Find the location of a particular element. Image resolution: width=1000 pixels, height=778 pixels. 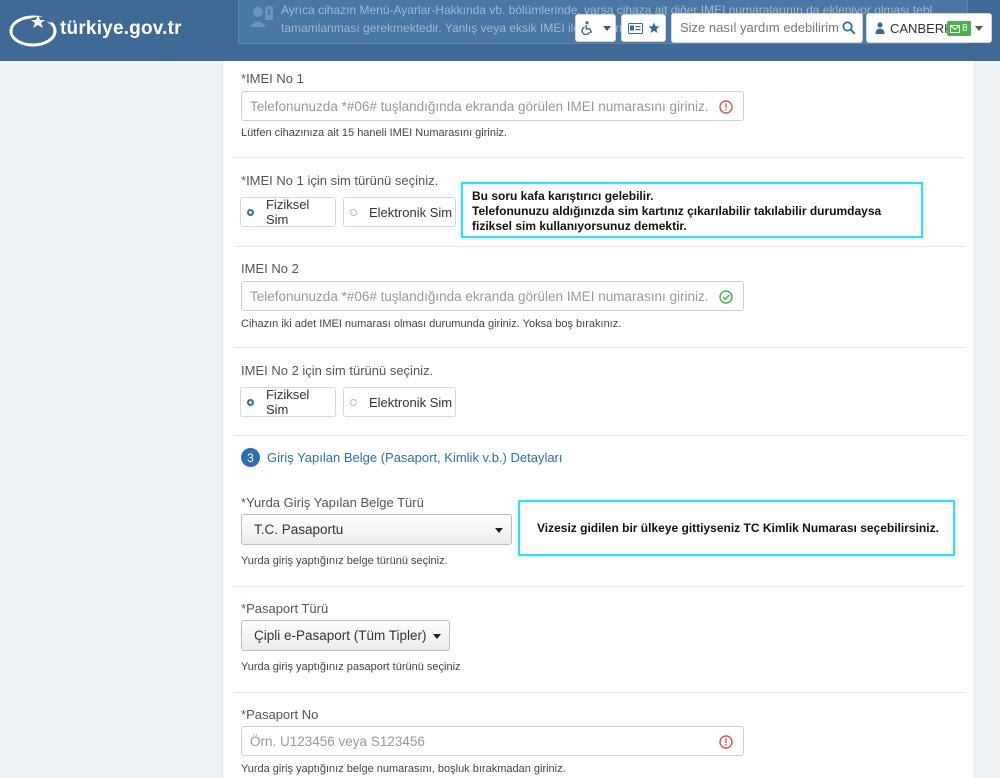

edevlet-card-button is located at coordinates (643, 28).